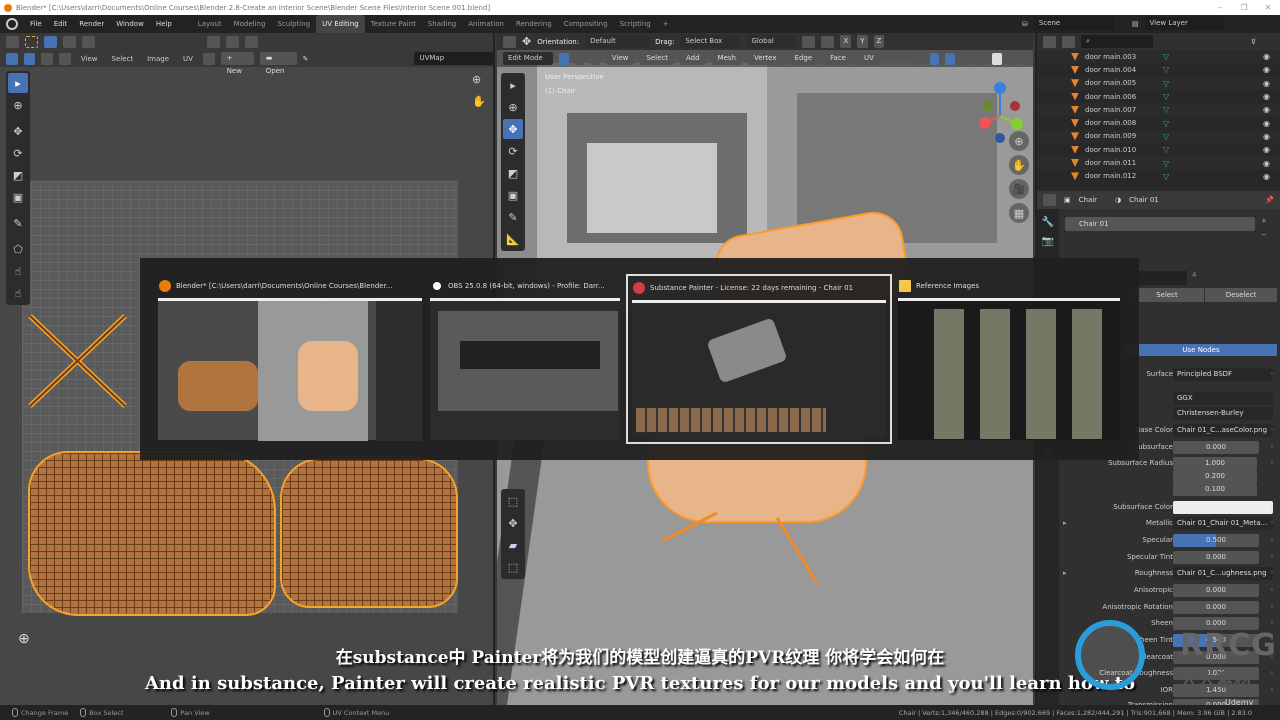  Describe the element at coordinates (213, 41) in the screenshot. I see `pivot-icon` at that location.